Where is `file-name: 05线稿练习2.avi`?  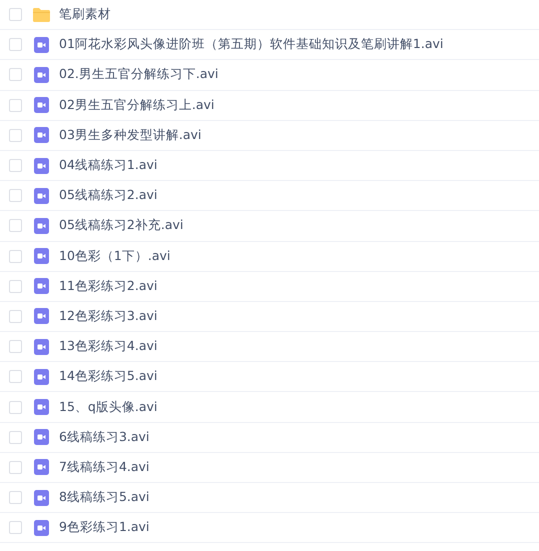 file-name: 05线稿练习2.avi is located at coordinates (108, 195).